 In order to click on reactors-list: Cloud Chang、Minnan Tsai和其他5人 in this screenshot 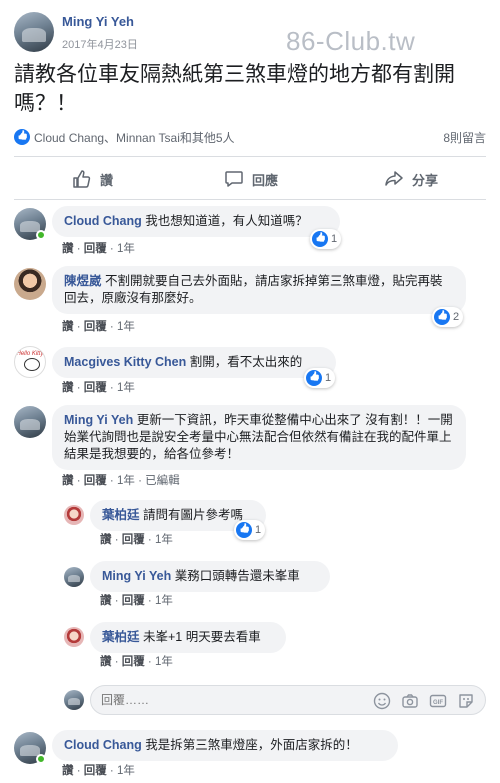, I will do `click(134, 137)`.